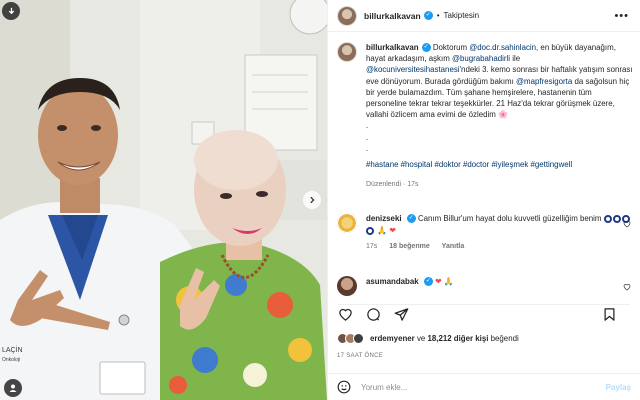 This screenshot has height=400, width=640. Describe the element at coordinates (358, 338) in the screenshot. I see `liker-avatar` at that location.